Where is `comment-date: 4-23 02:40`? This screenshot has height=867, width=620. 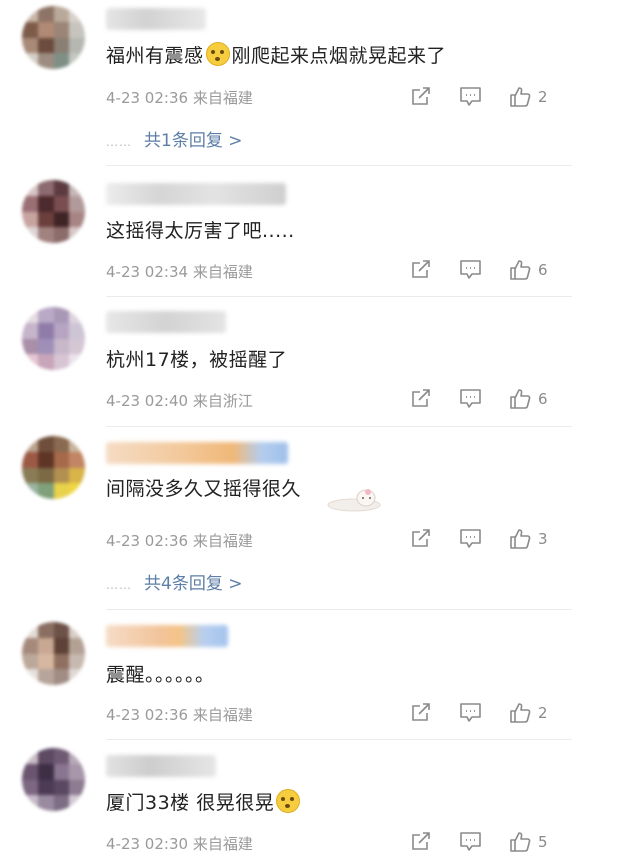 comment-date: 4-23 02:40 is located at coordinates (147, 401).